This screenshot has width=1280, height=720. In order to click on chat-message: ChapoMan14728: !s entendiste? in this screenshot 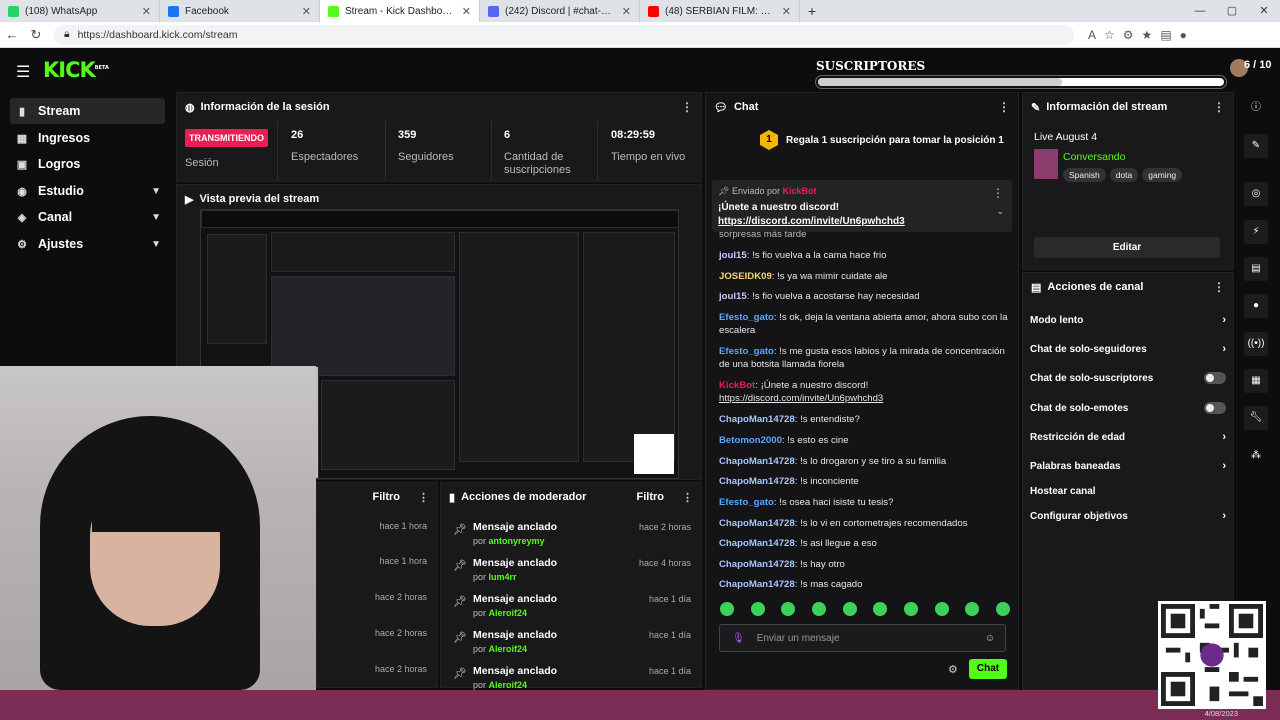, I will do `click(865, 419)`.